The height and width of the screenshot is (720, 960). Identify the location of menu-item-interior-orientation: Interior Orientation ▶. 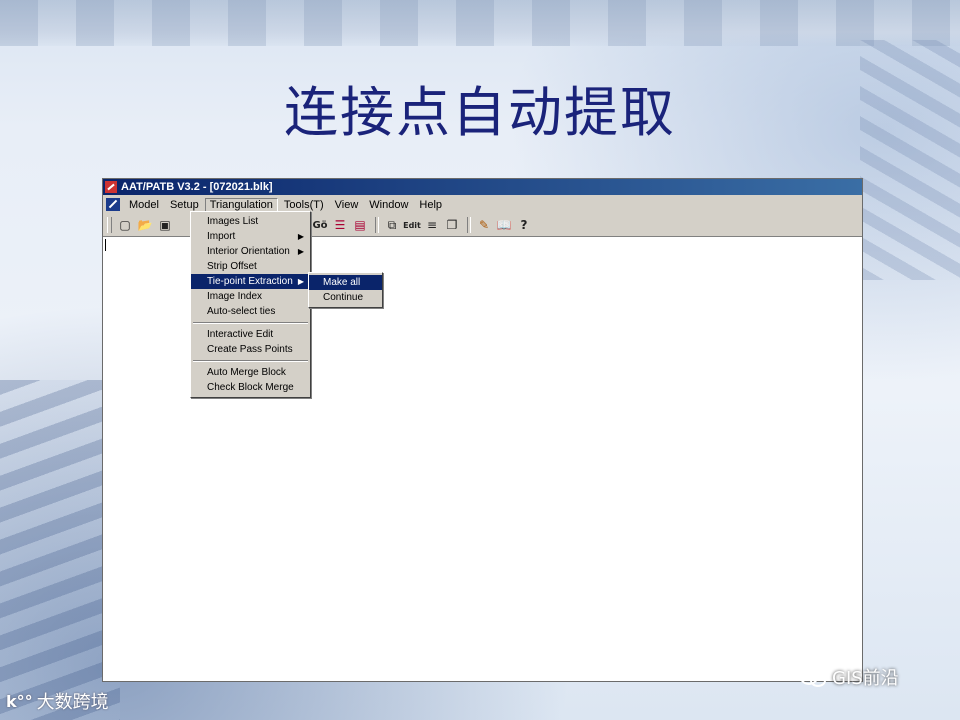
(250, 251).